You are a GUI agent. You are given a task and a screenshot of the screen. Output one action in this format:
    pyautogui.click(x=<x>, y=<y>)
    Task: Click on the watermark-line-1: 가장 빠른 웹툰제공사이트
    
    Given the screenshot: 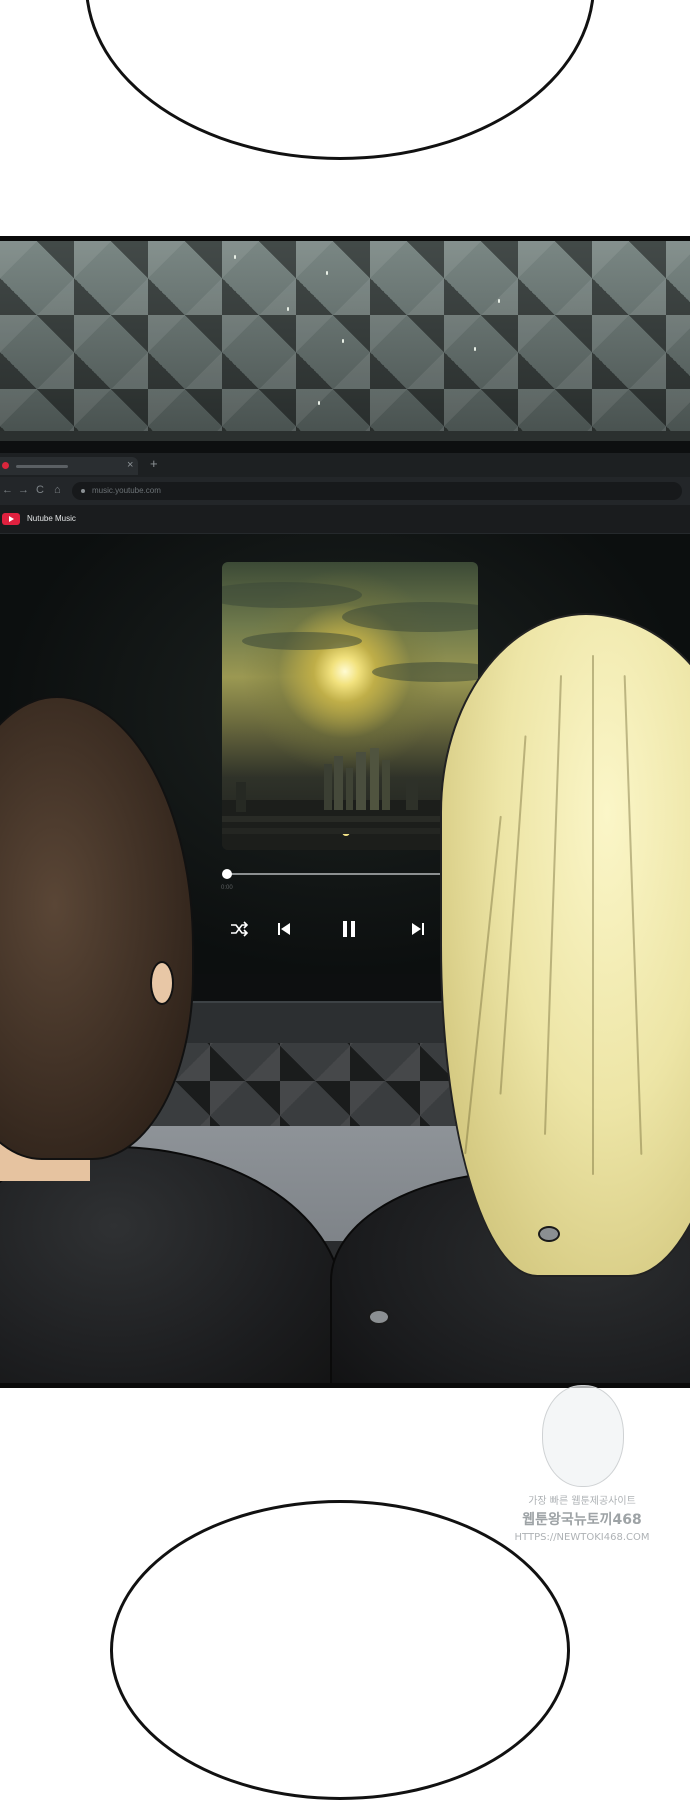 What is the action you would take?
    pyautogui.click(x=582, y=1501)
    